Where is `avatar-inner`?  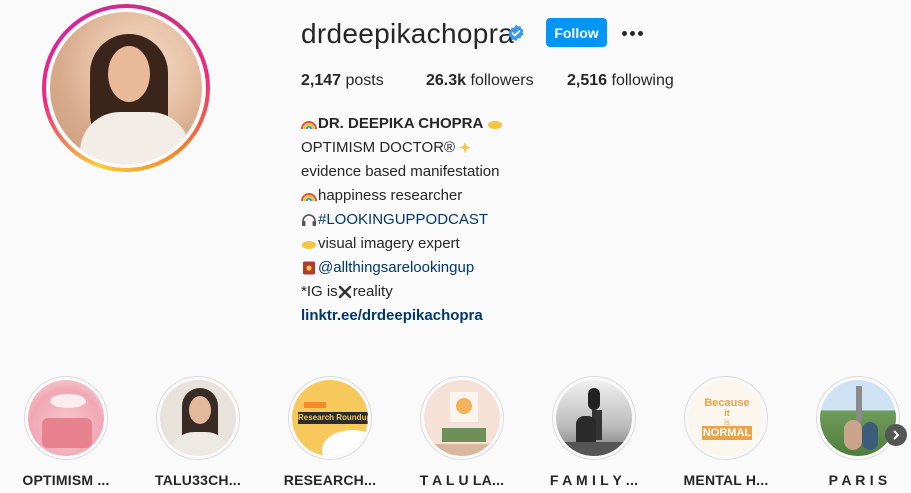
avatar-inner is located at coordinates (126, 88).